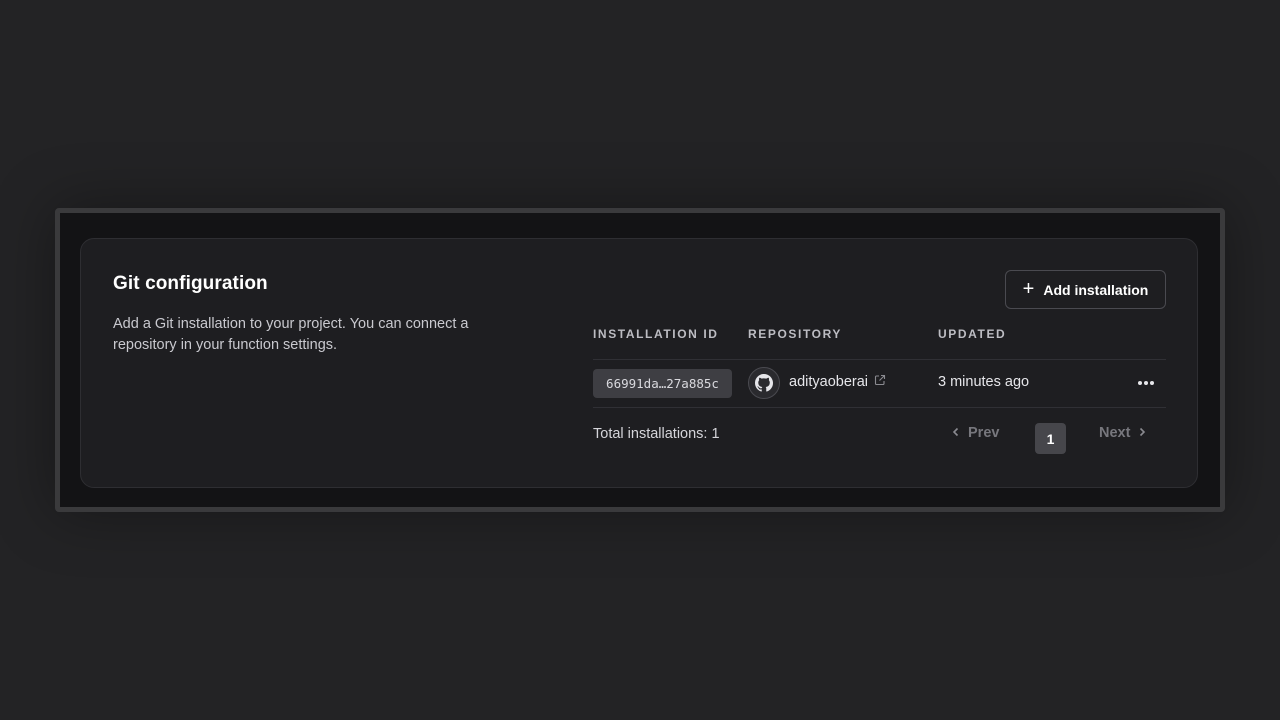  What do you see at coordinates (656, 334) in the screenshot?
I see `column-header-installation-id: Installation ID` at bounding box center [656, 334].